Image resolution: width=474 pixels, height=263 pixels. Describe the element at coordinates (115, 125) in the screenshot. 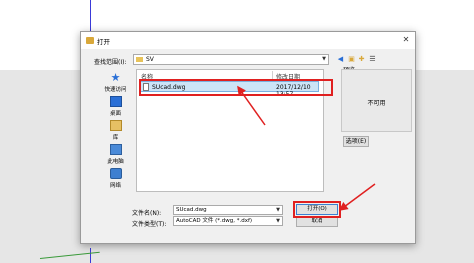

I see `library-icon` at that location.